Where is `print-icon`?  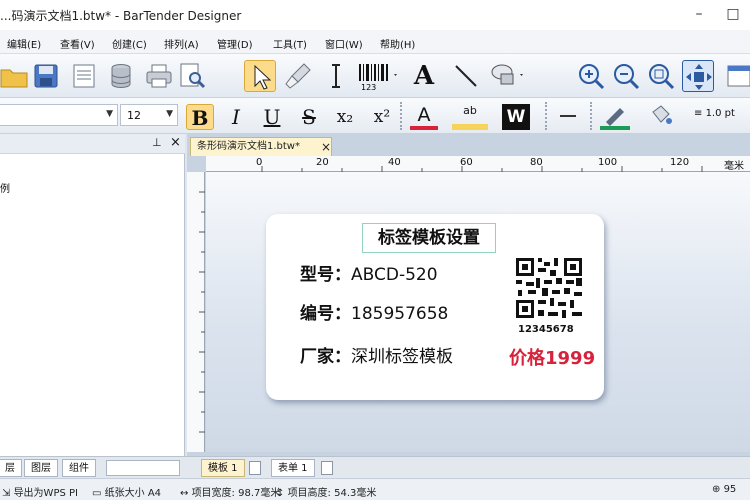
print-icon is located at coordinates (159, 76).